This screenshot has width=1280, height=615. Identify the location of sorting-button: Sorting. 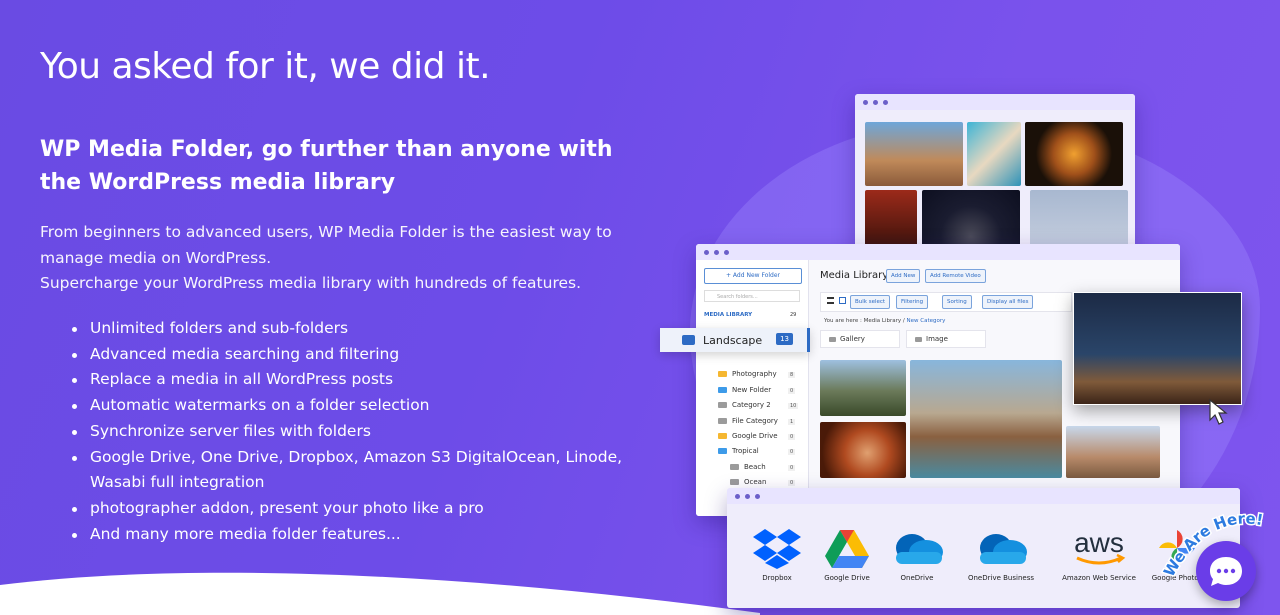
(957, 302).